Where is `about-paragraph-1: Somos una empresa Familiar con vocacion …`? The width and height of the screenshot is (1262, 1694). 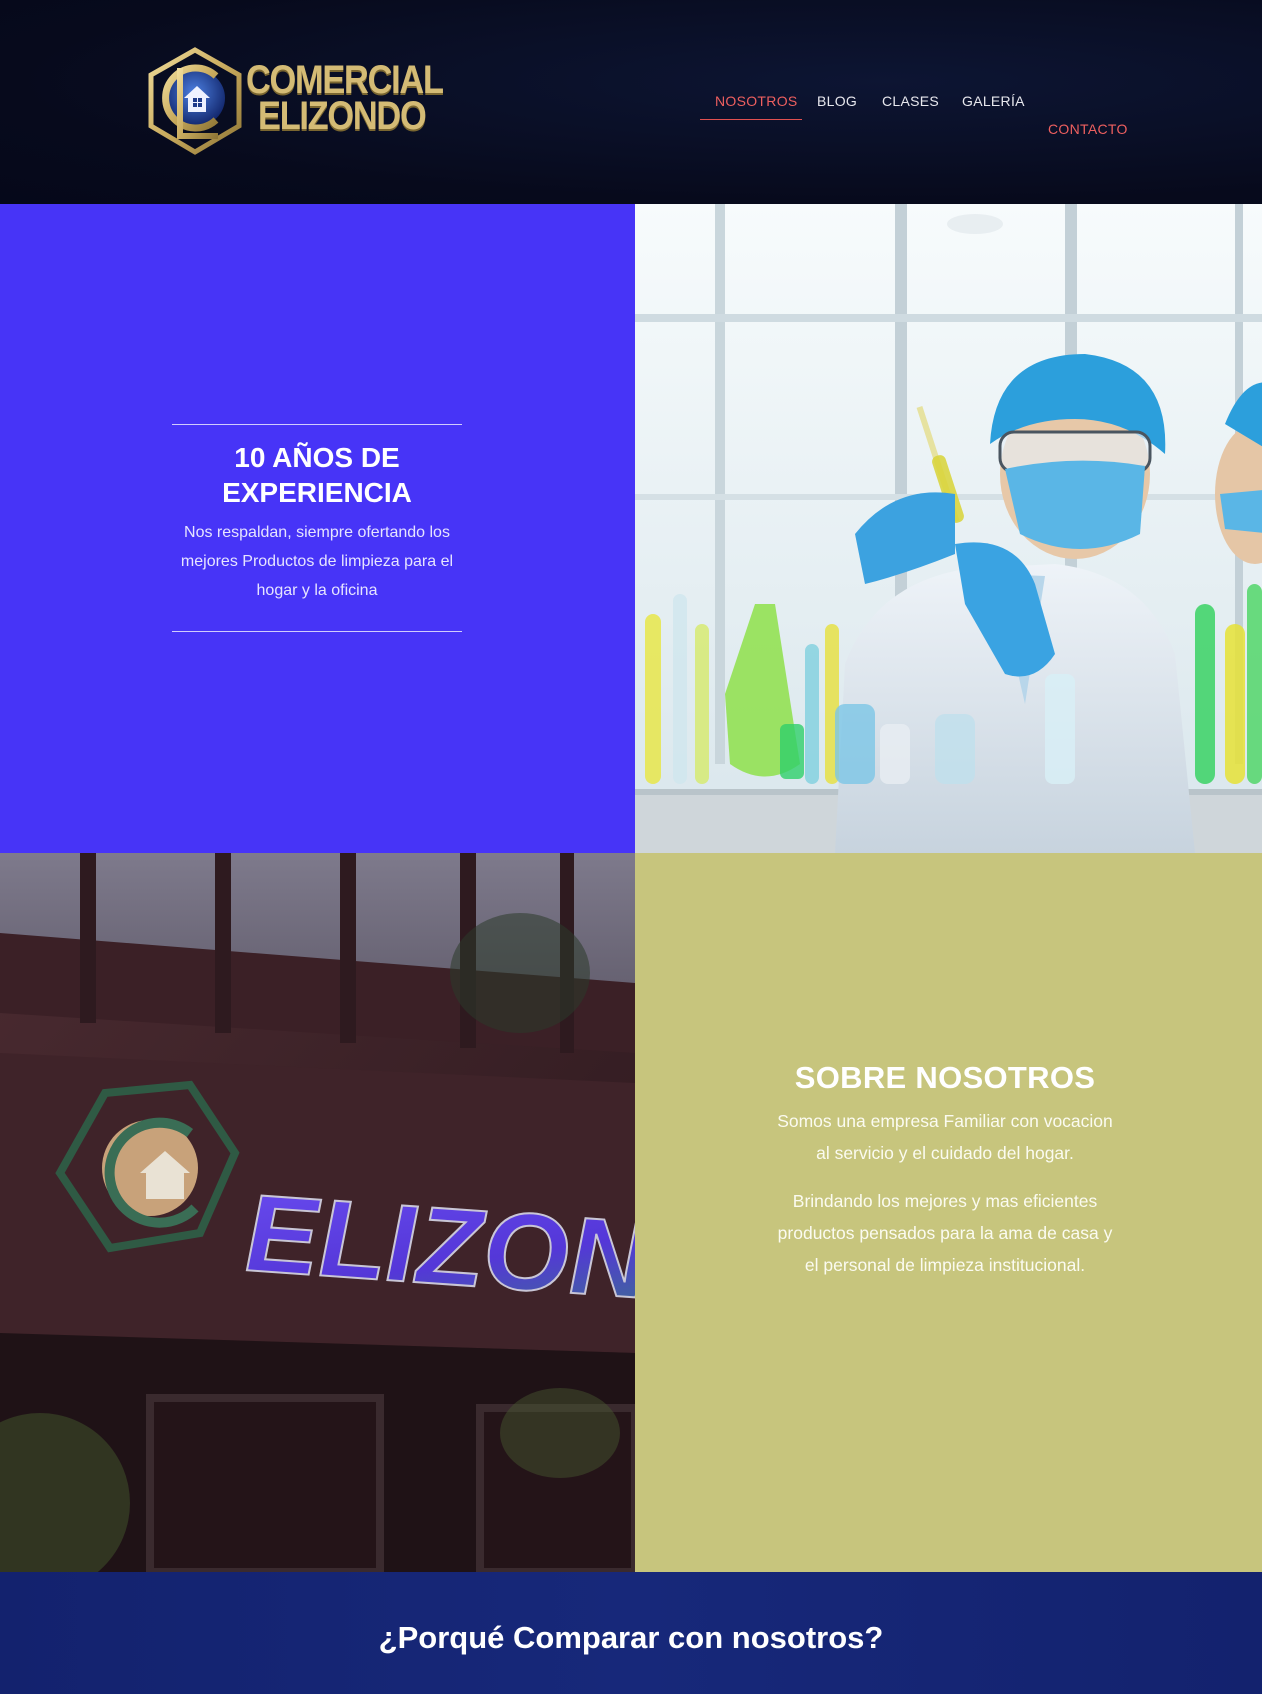 about-paragraph-1: Somos una empresa Familiar con vocacion … is located at coordinates (945, 1137).